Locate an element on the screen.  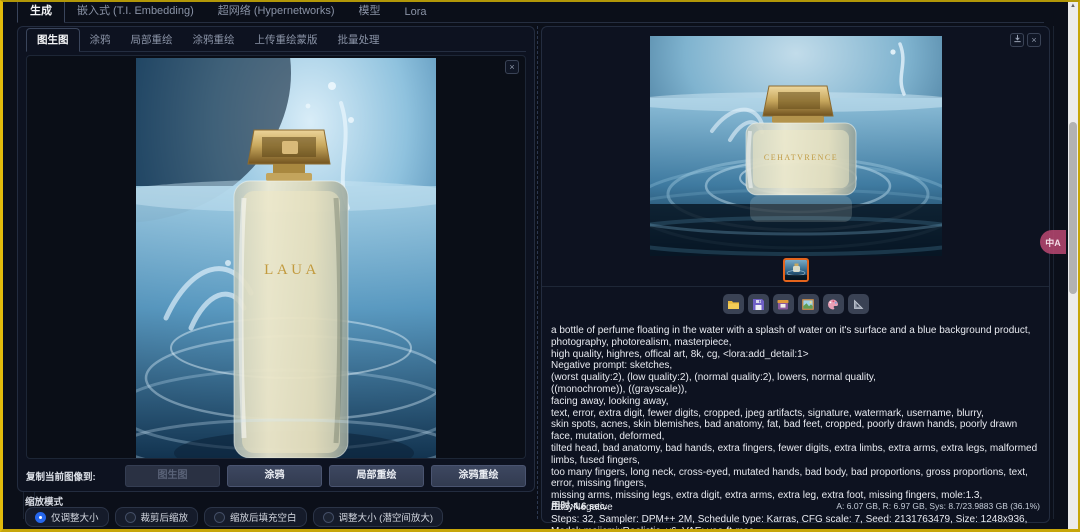
page-scrollbar: ▲ is located at coordinates (1073, 265).